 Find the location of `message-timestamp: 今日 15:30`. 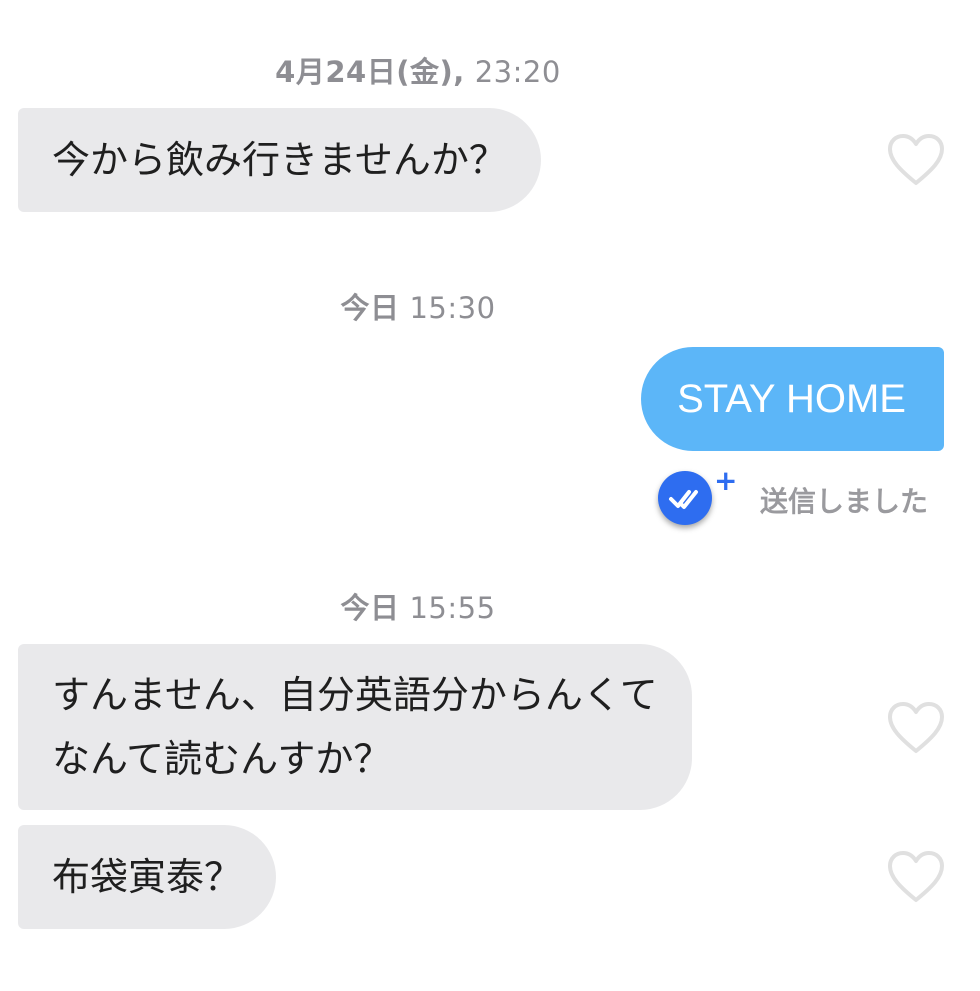

message-timestamp: 今日 15:30 is located at coordinates (418, 306).